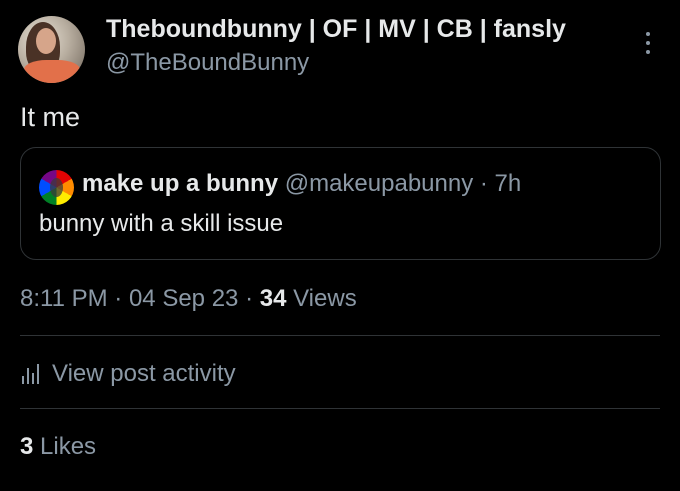 Image resolution: width=680 pixels, height=491 pixels. I want to click on views-count: 34, so click(273, 298).